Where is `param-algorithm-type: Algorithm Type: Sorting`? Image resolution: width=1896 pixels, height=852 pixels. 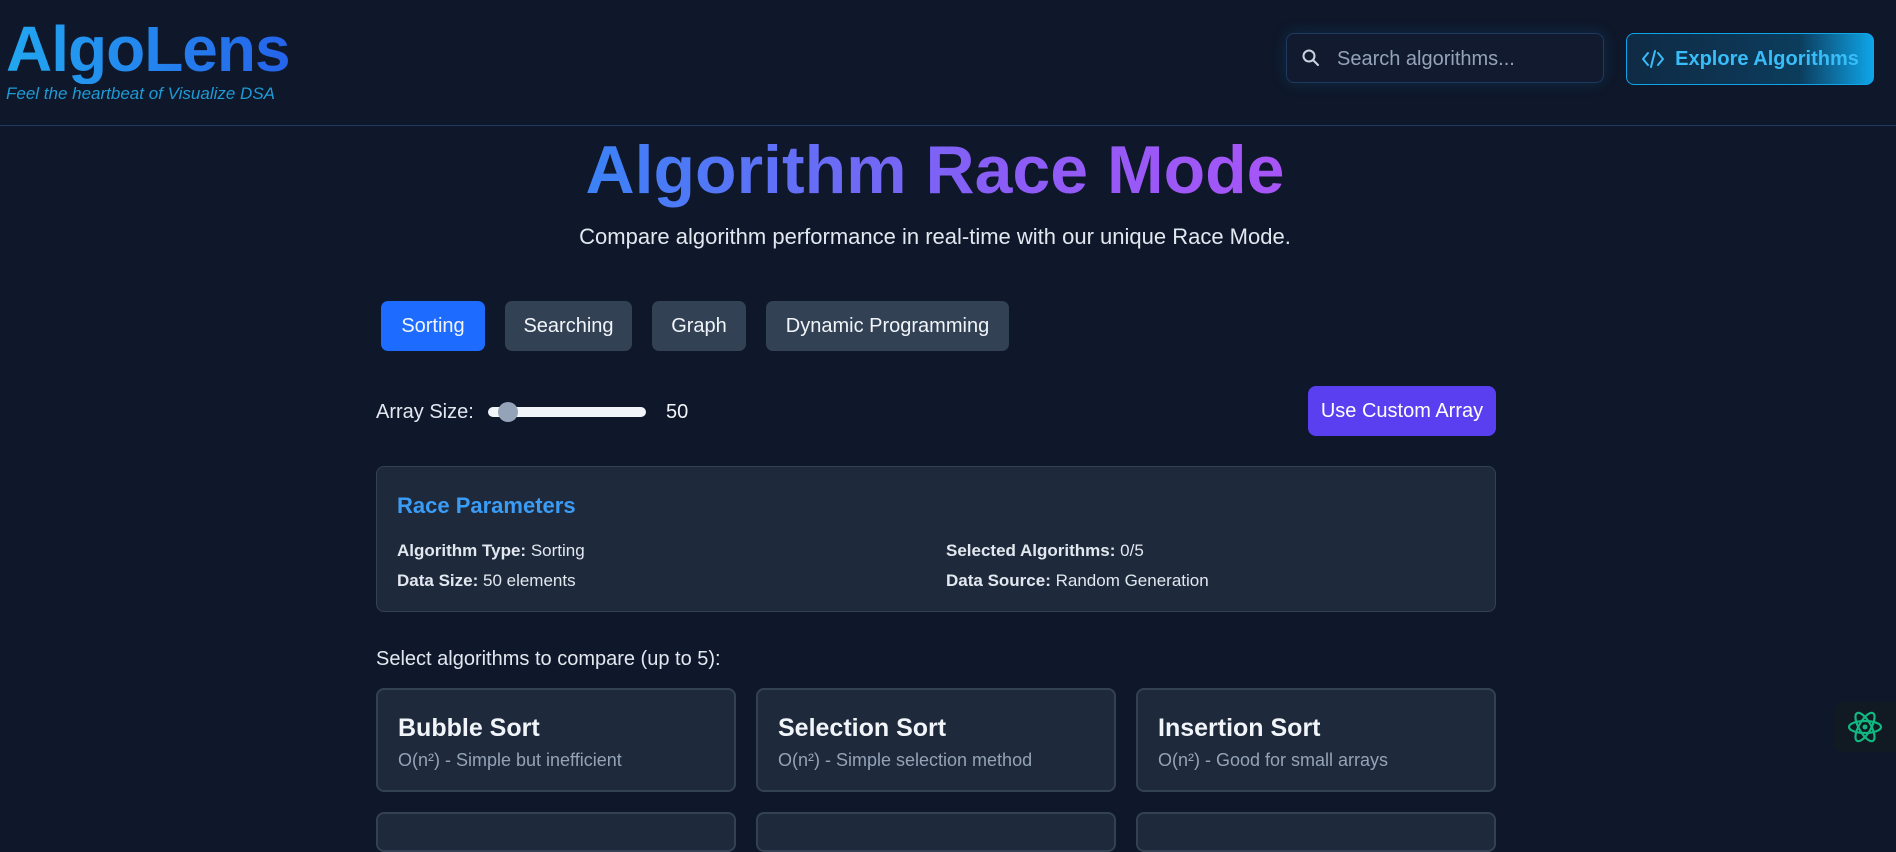 param-algorithm-type: Algorithm Type: Sorting is located at coordinates (491, 550).